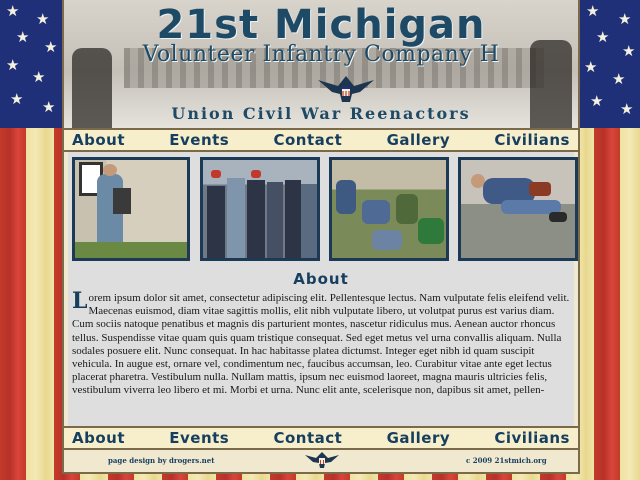  Describe the element at coordinates (609, 64) in the screenshot. I see `flag-canton-right: ★ ★ ★ ★ ★ ★ ★ ★` at that location.